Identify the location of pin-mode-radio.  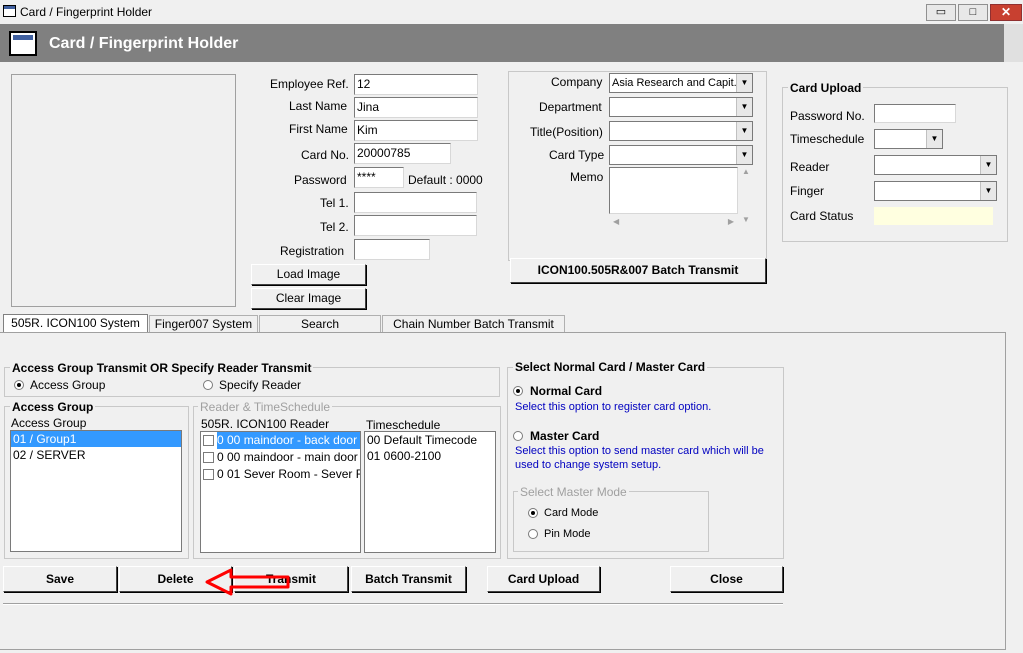
(533, 534).